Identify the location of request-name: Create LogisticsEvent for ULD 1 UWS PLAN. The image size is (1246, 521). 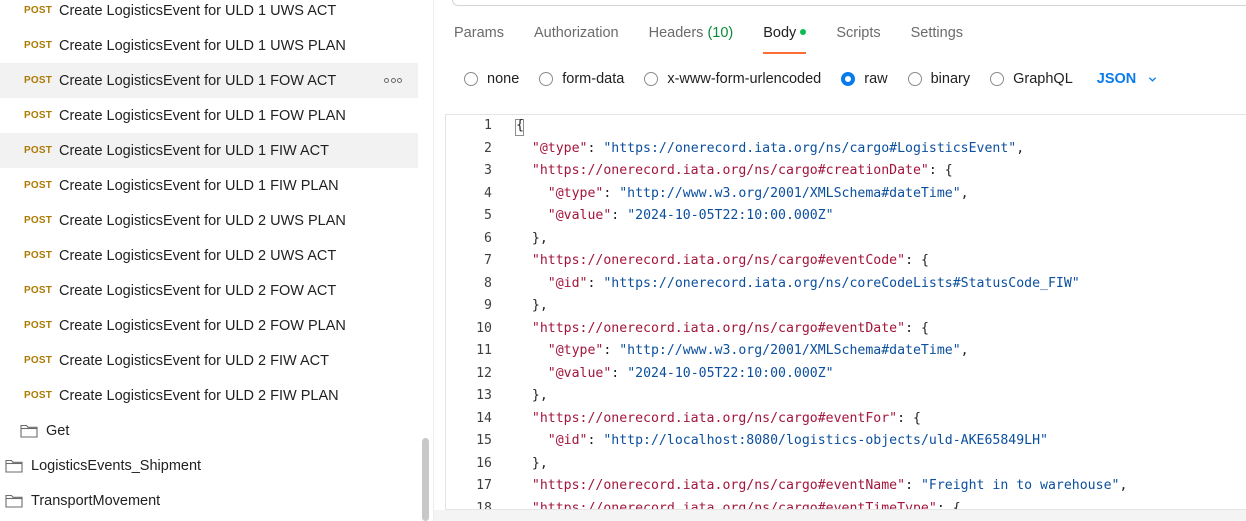
(202, 45).